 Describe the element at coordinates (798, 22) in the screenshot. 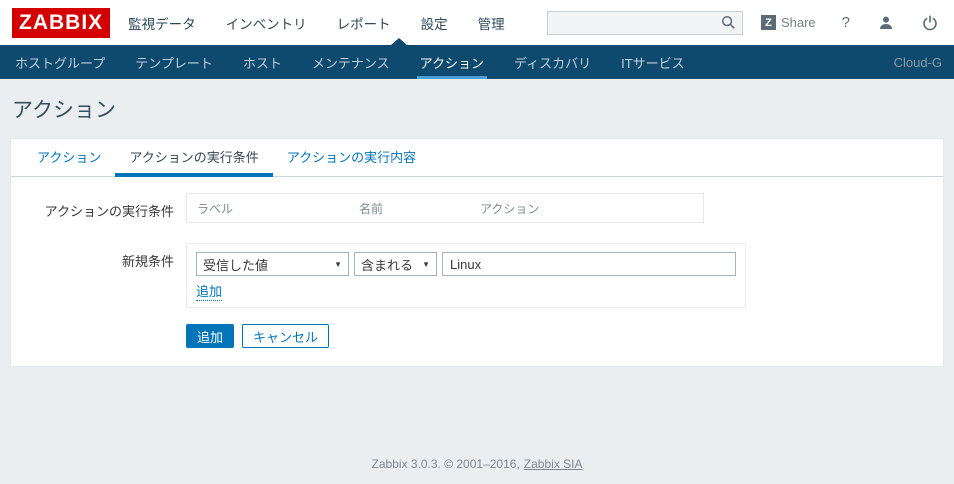

I see `share-label: Share` at that location.